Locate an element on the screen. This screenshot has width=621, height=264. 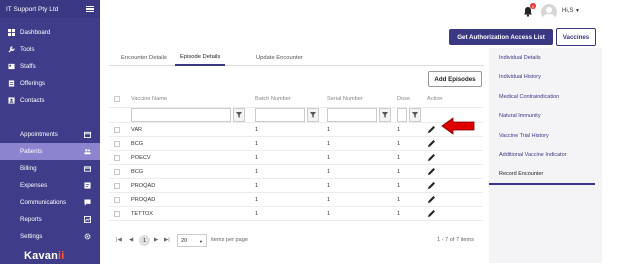
last-page-icon: ▶| is located at coordinates (167, 240).